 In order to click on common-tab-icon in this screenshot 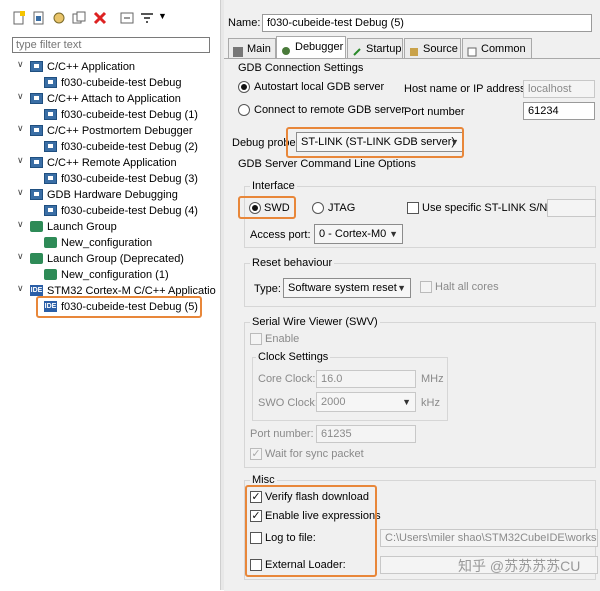, I will do `click(472, 50)`.